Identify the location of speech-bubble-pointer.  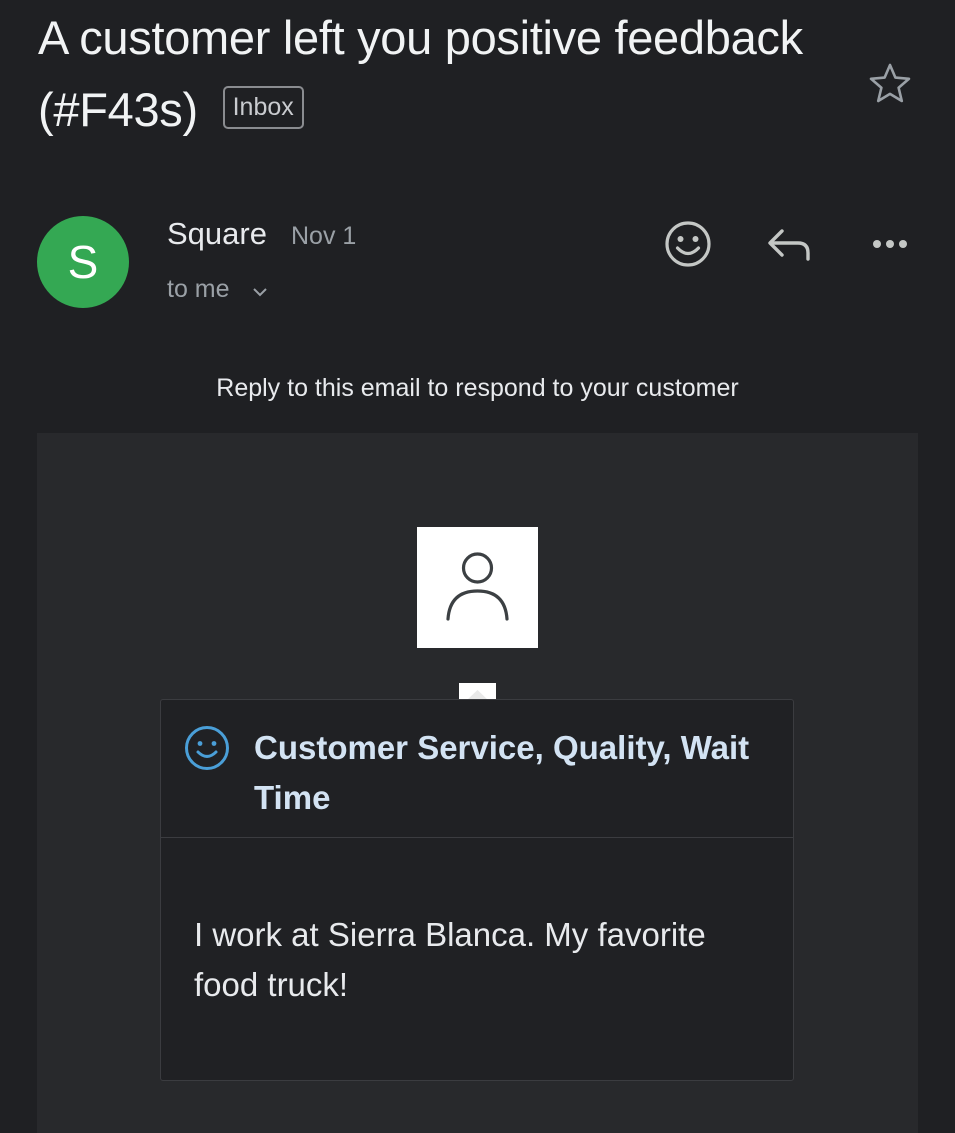
(477, 691).